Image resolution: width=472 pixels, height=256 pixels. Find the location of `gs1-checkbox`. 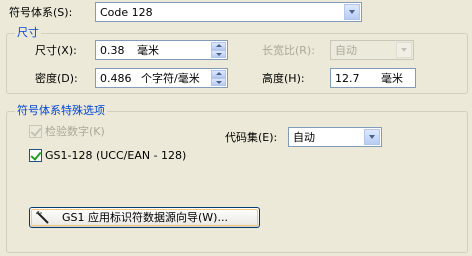

gs1-checkbox is located at coordinates (35, 155).